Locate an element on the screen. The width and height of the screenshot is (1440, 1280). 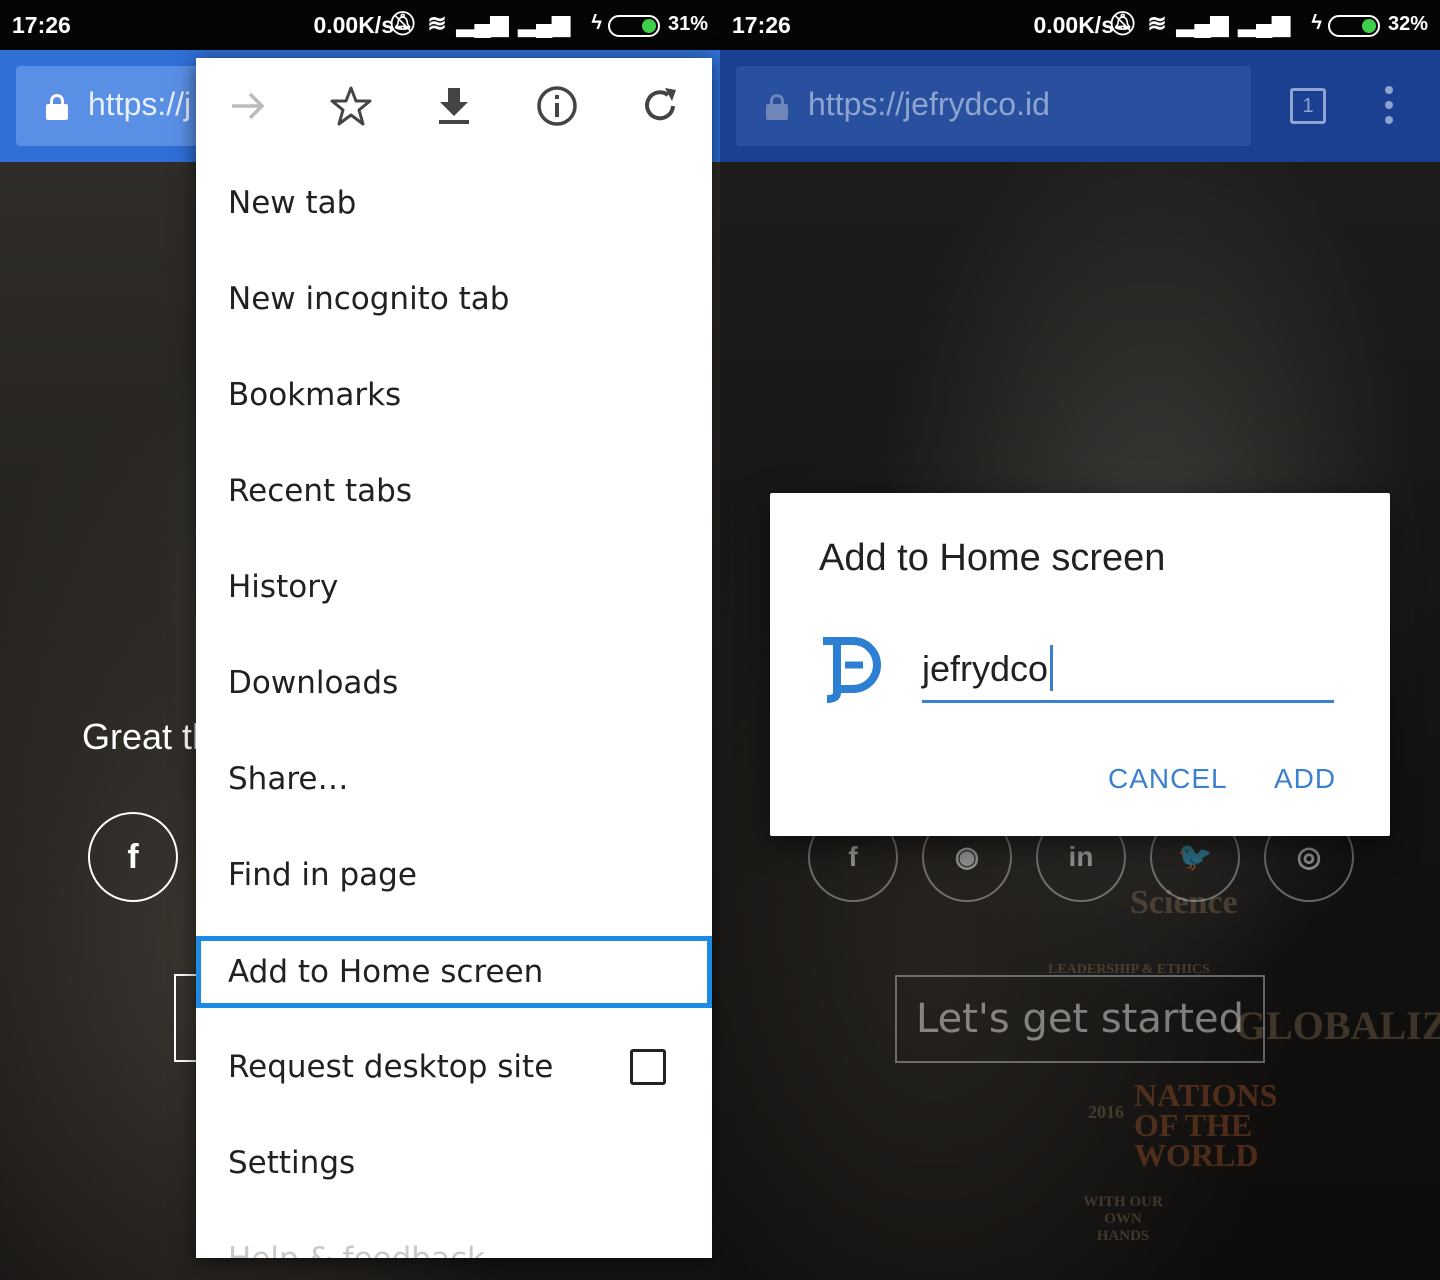
add-to-home-dialog: Add to Home screen jefrydco CANCEL ADD is located at coordinates (1080, 664).